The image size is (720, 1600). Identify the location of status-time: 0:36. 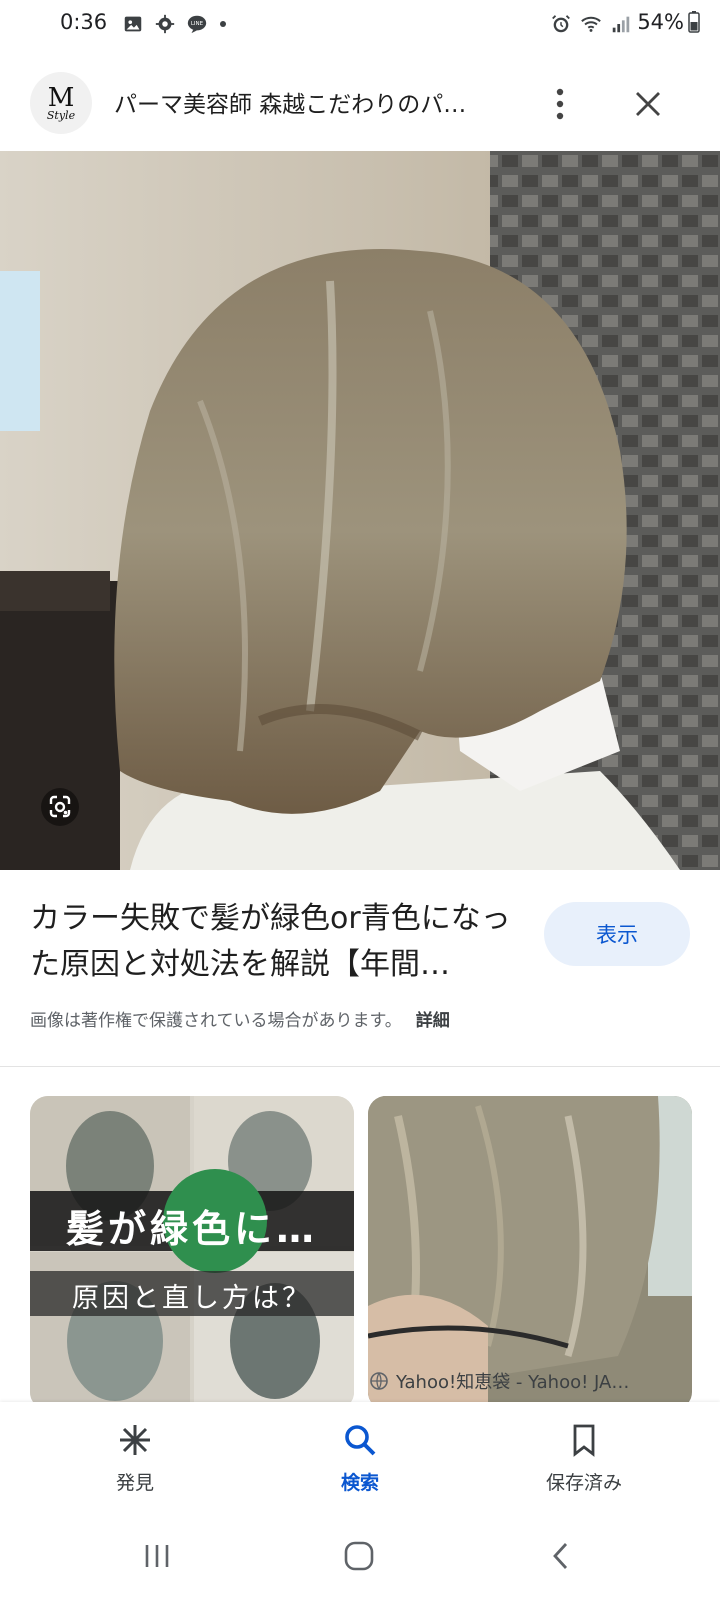
(84, 22).